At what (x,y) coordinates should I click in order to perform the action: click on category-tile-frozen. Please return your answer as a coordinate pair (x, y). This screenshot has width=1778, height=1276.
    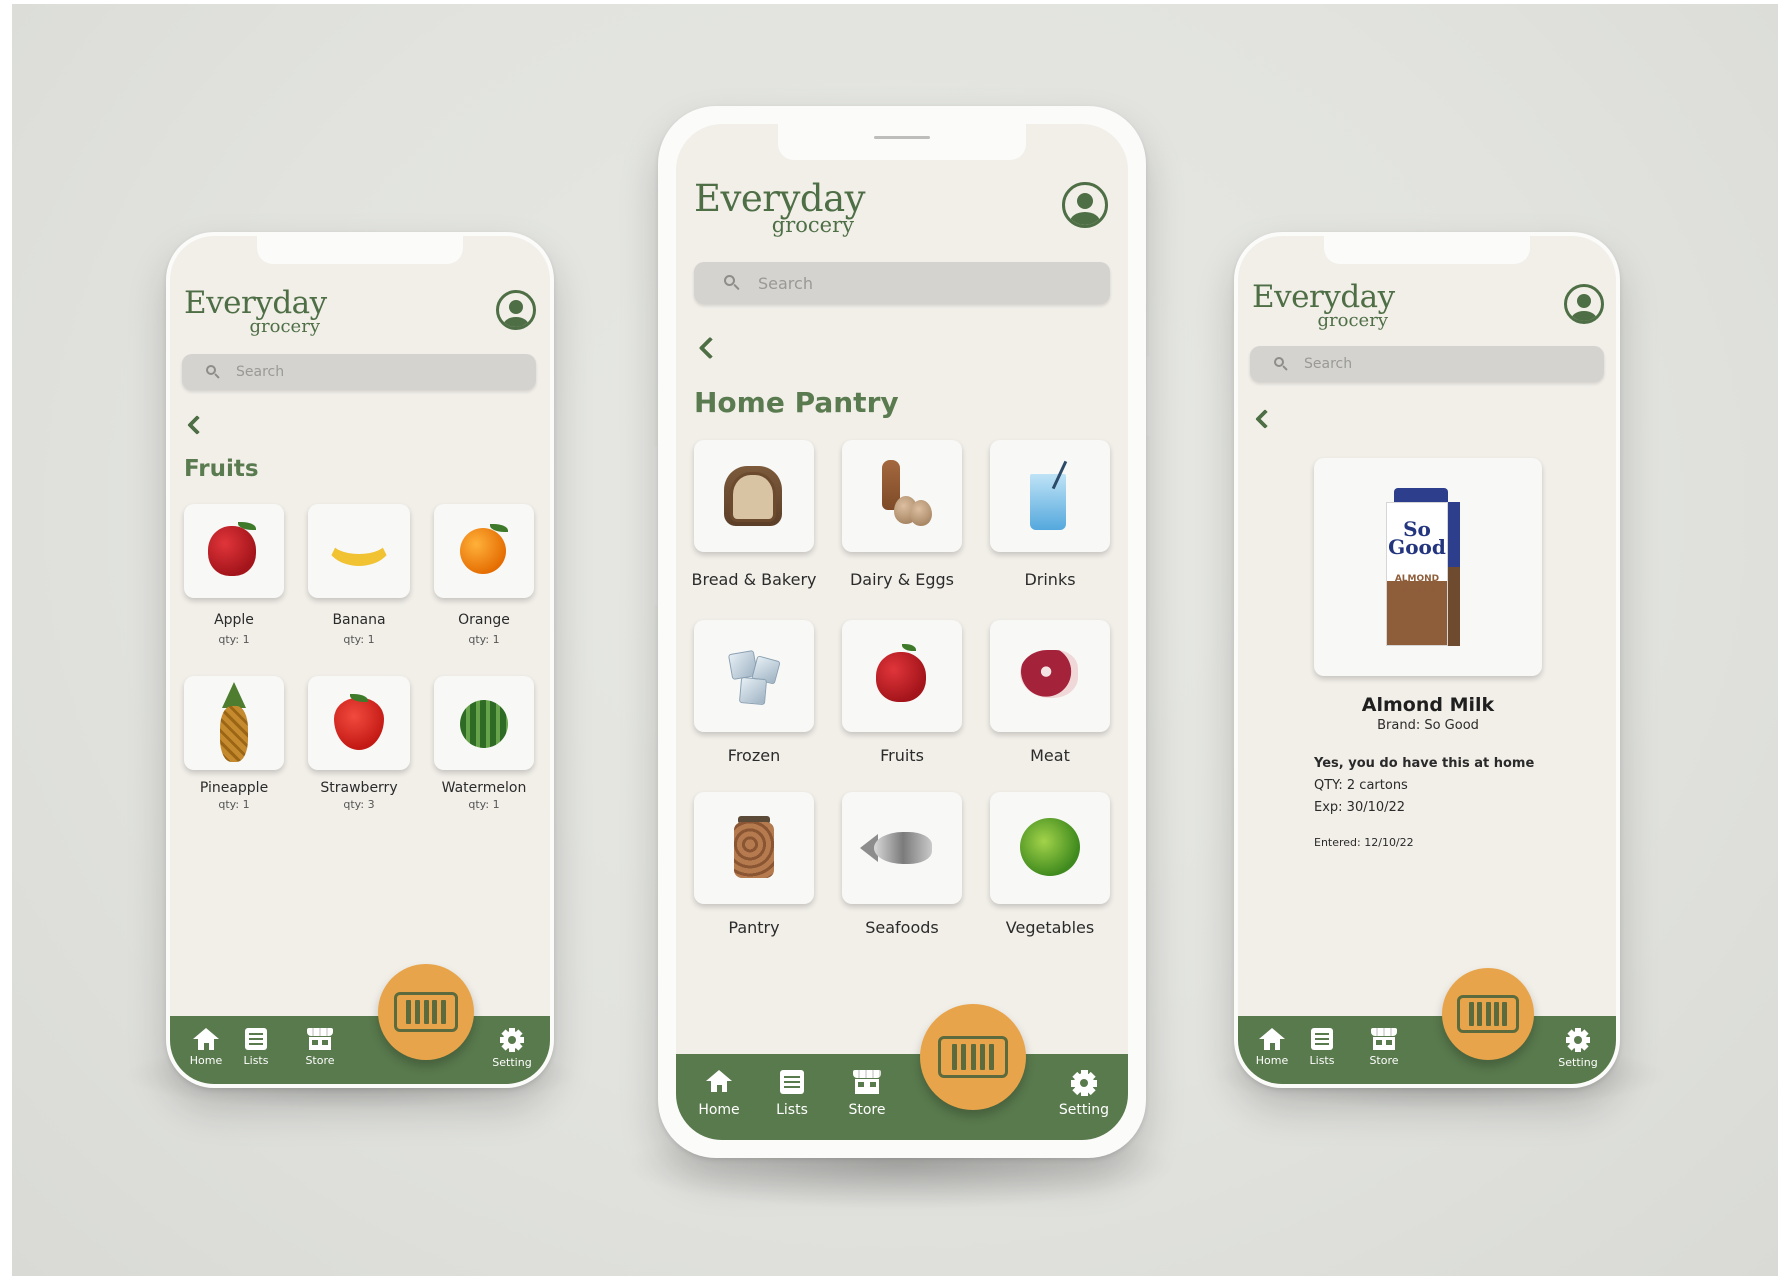
    Looking at the image, I should click on (754, 676).